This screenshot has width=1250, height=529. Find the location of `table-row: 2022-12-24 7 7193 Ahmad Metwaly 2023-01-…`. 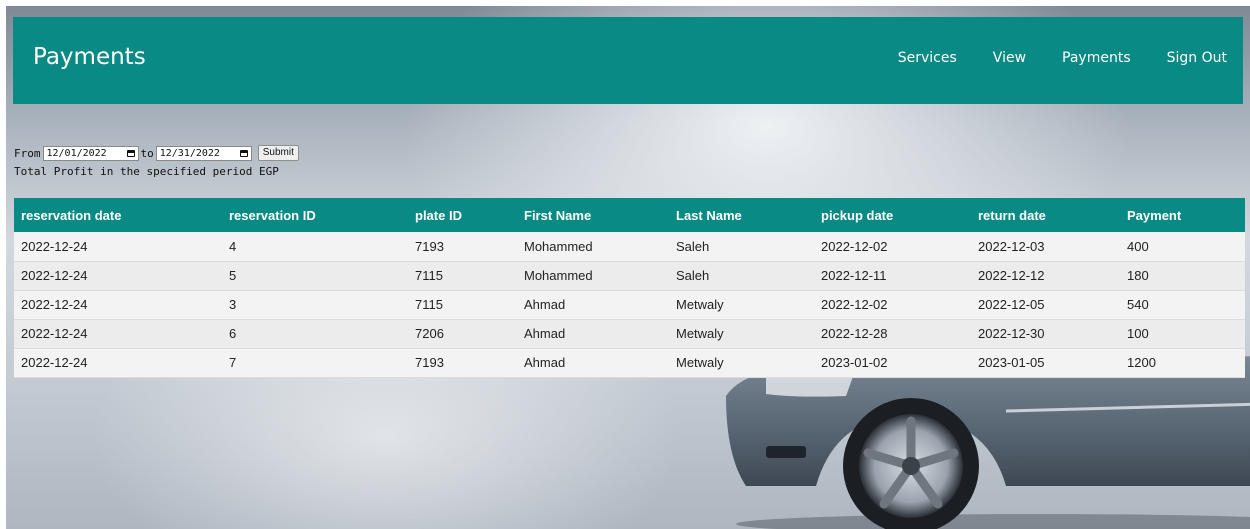

table-row: 2022-12-24 7 7193 Ahmad Metwaly 2023-01-… is located at coordinates (629, 363).